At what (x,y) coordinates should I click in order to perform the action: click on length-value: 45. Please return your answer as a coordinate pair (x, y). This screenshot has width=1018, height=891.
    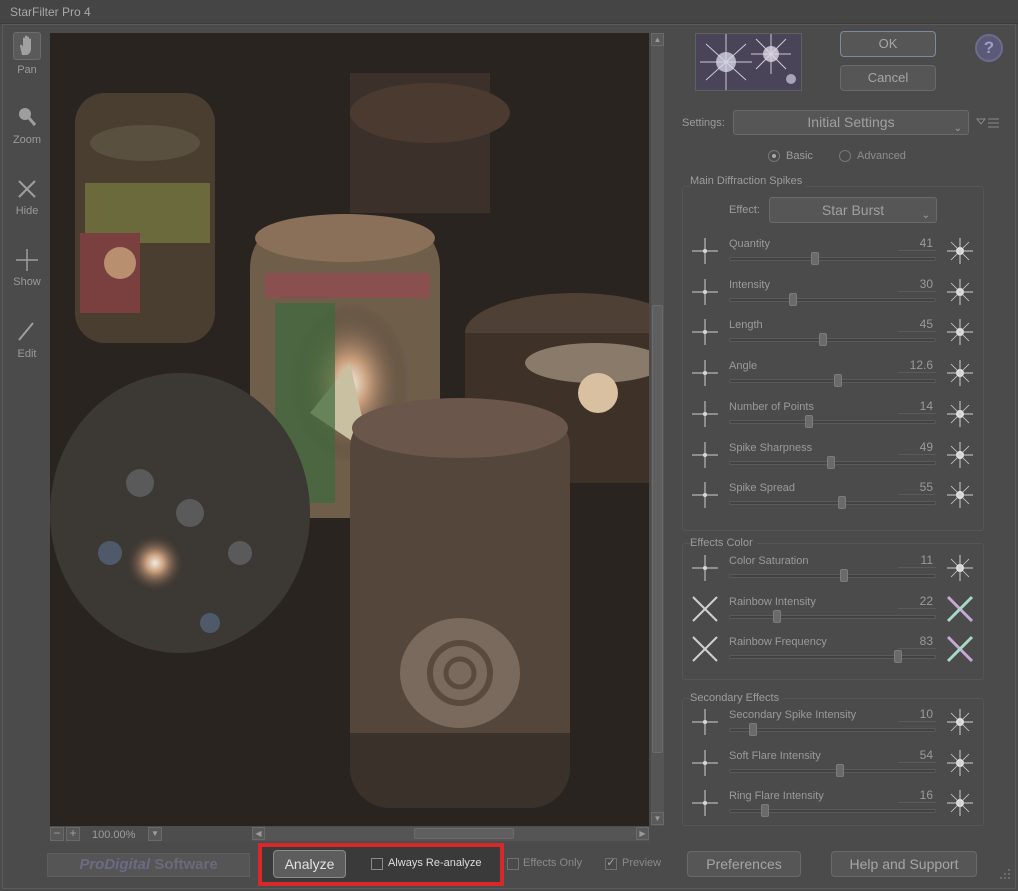
    Looking at the image, I should click on (917, 325).